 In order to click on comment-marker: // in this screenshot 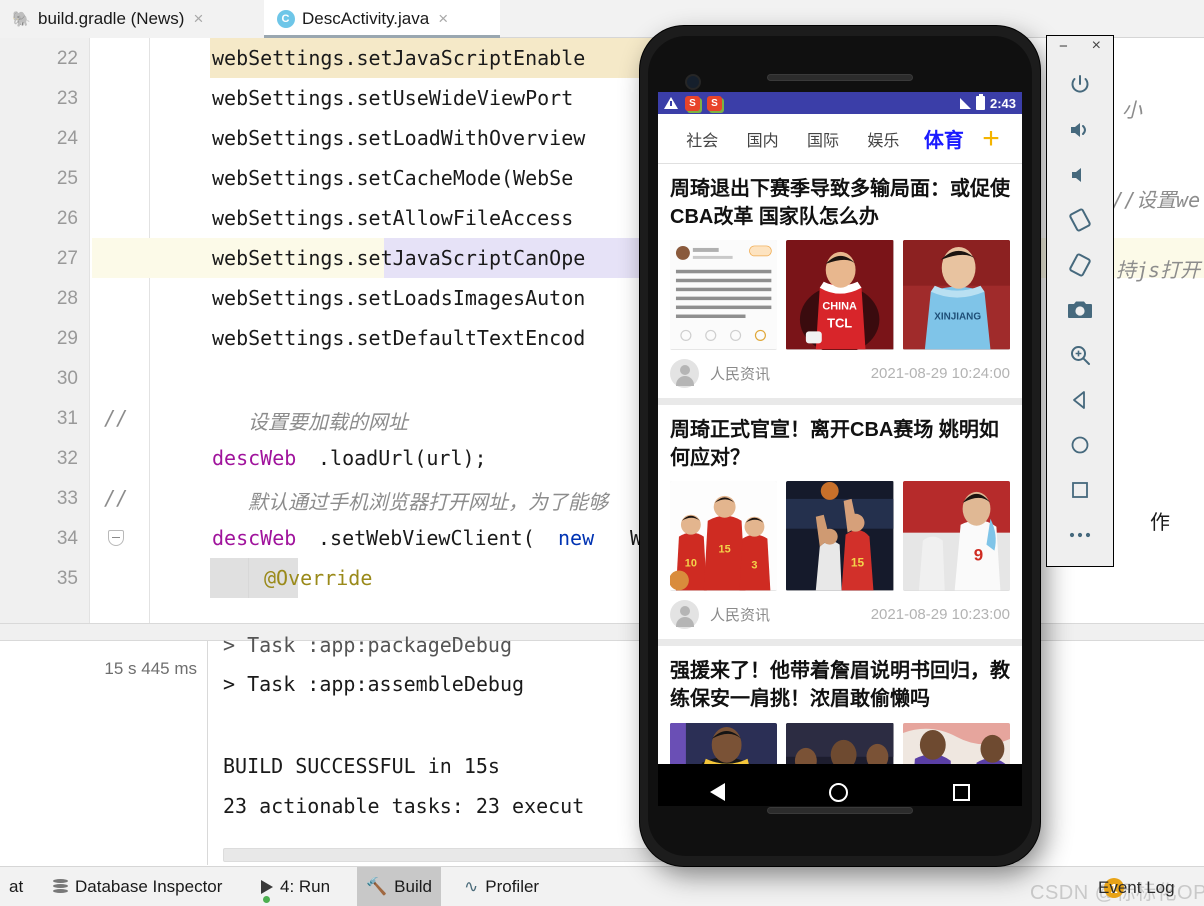, I will do `click(116, 418)`.